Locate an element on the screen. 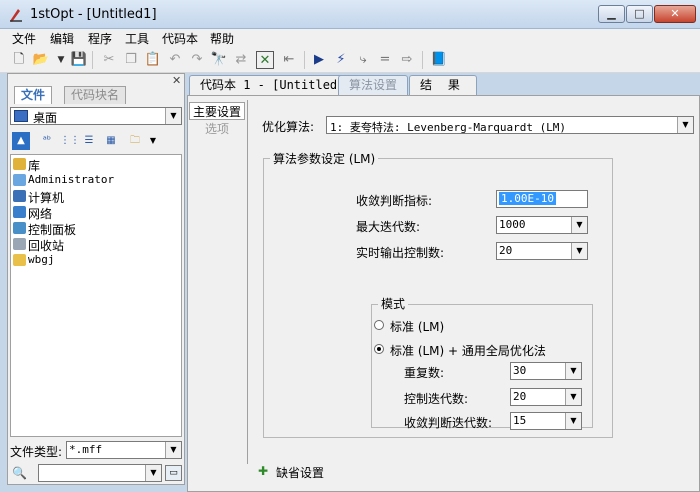  menu-program: 程序 is located at coordinates (100, 38).